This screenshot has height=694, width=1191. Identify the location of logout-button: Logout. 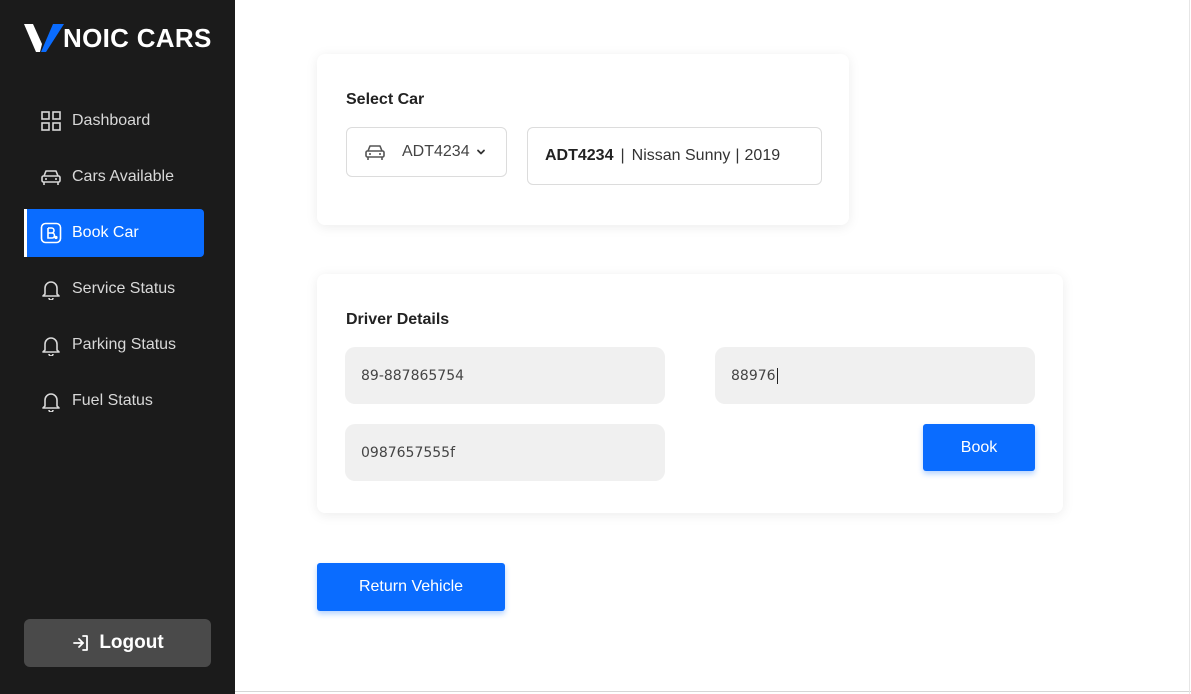
(117, 643).